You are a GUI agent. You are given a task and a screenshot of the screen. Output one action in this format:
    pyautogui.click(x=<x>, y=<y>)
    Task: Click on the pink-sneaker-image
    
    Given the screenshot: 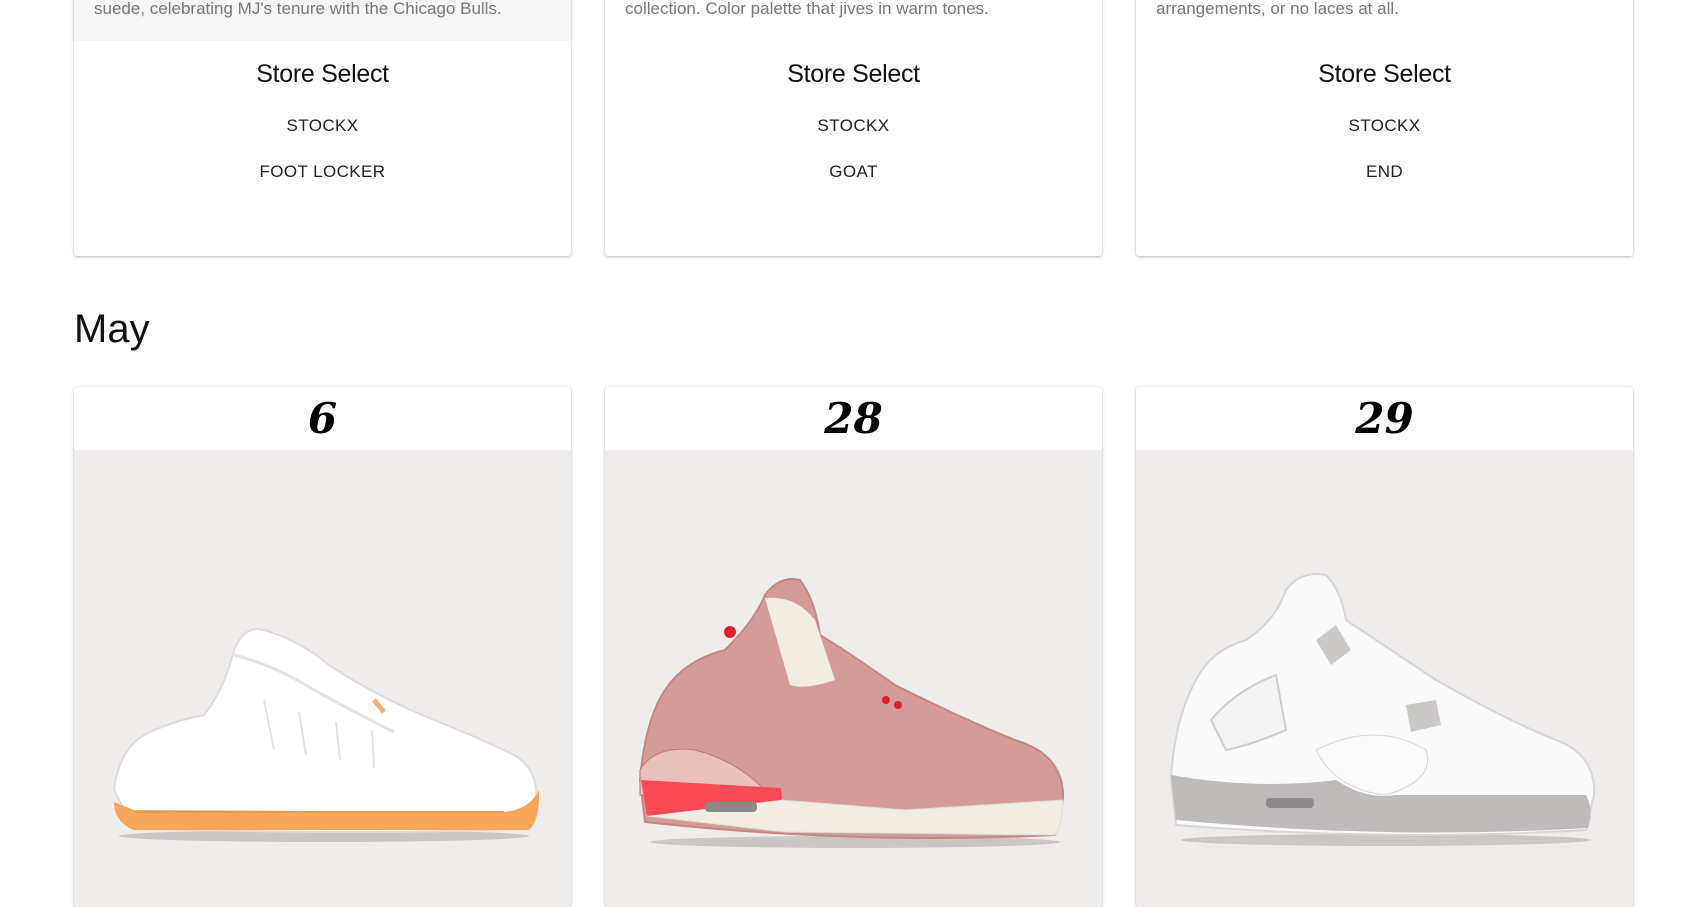 What is the action you would take?
    pyautogui.click(x=853, y=678)
    